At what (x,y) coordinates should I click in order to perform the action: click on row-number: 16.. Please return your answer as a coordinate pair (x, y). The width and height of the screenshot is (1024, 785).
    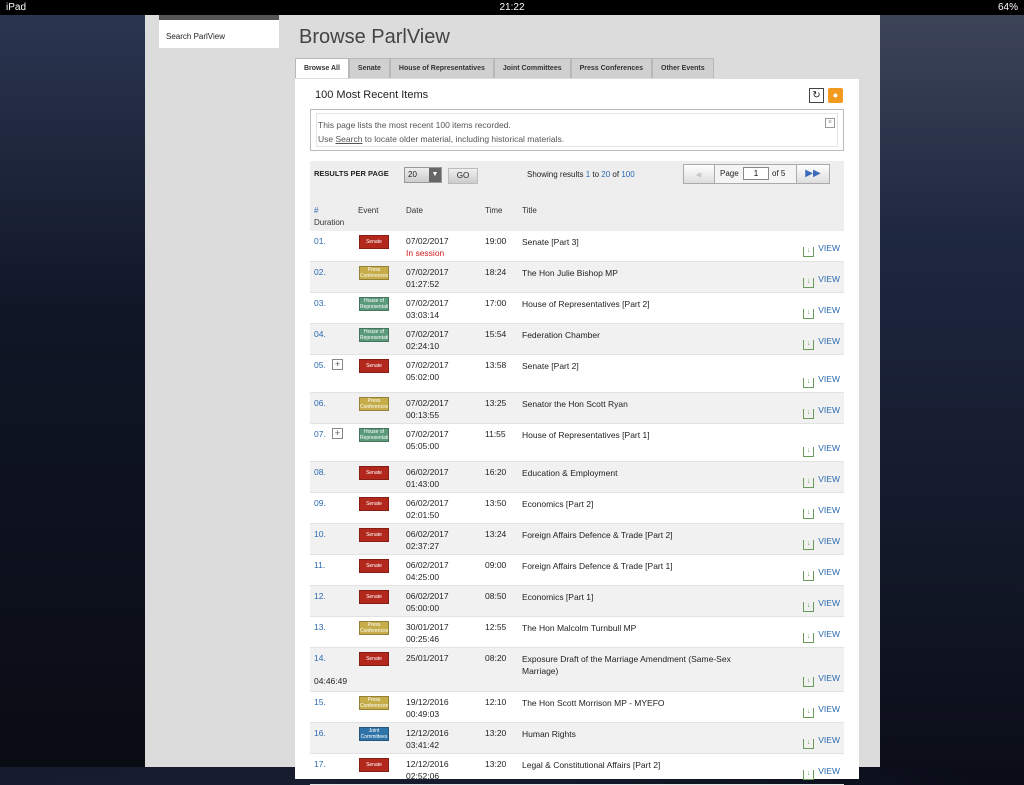
    Looking at the image, I should click on (320, 733).